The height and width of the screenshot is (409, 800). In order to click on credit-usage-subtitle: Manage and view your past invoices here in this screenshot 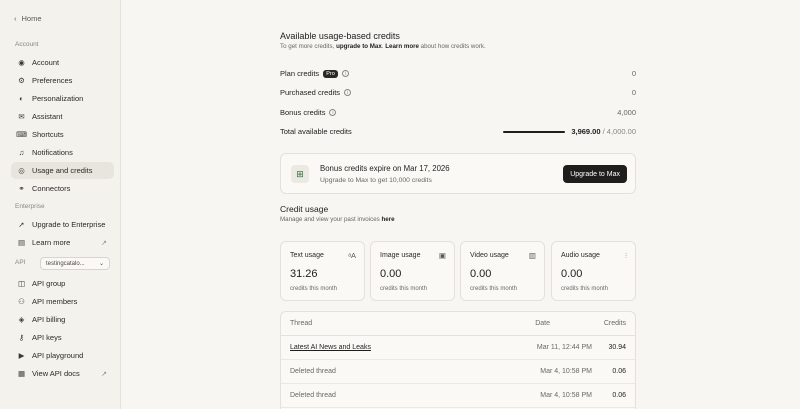, I will do `click(337, 219)`.